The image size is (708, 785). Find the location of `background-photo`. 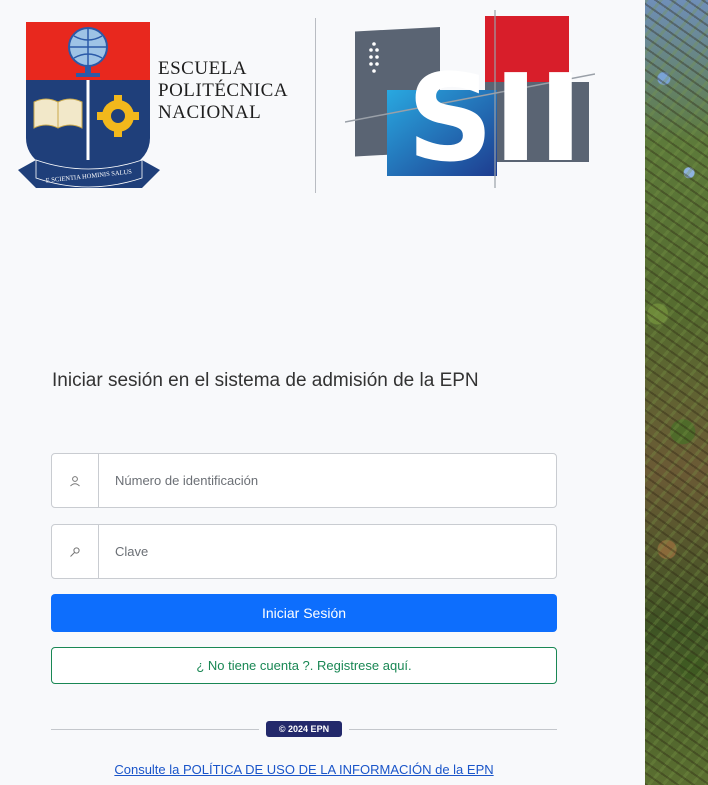

background-photo is located at coordinates (676, 392).